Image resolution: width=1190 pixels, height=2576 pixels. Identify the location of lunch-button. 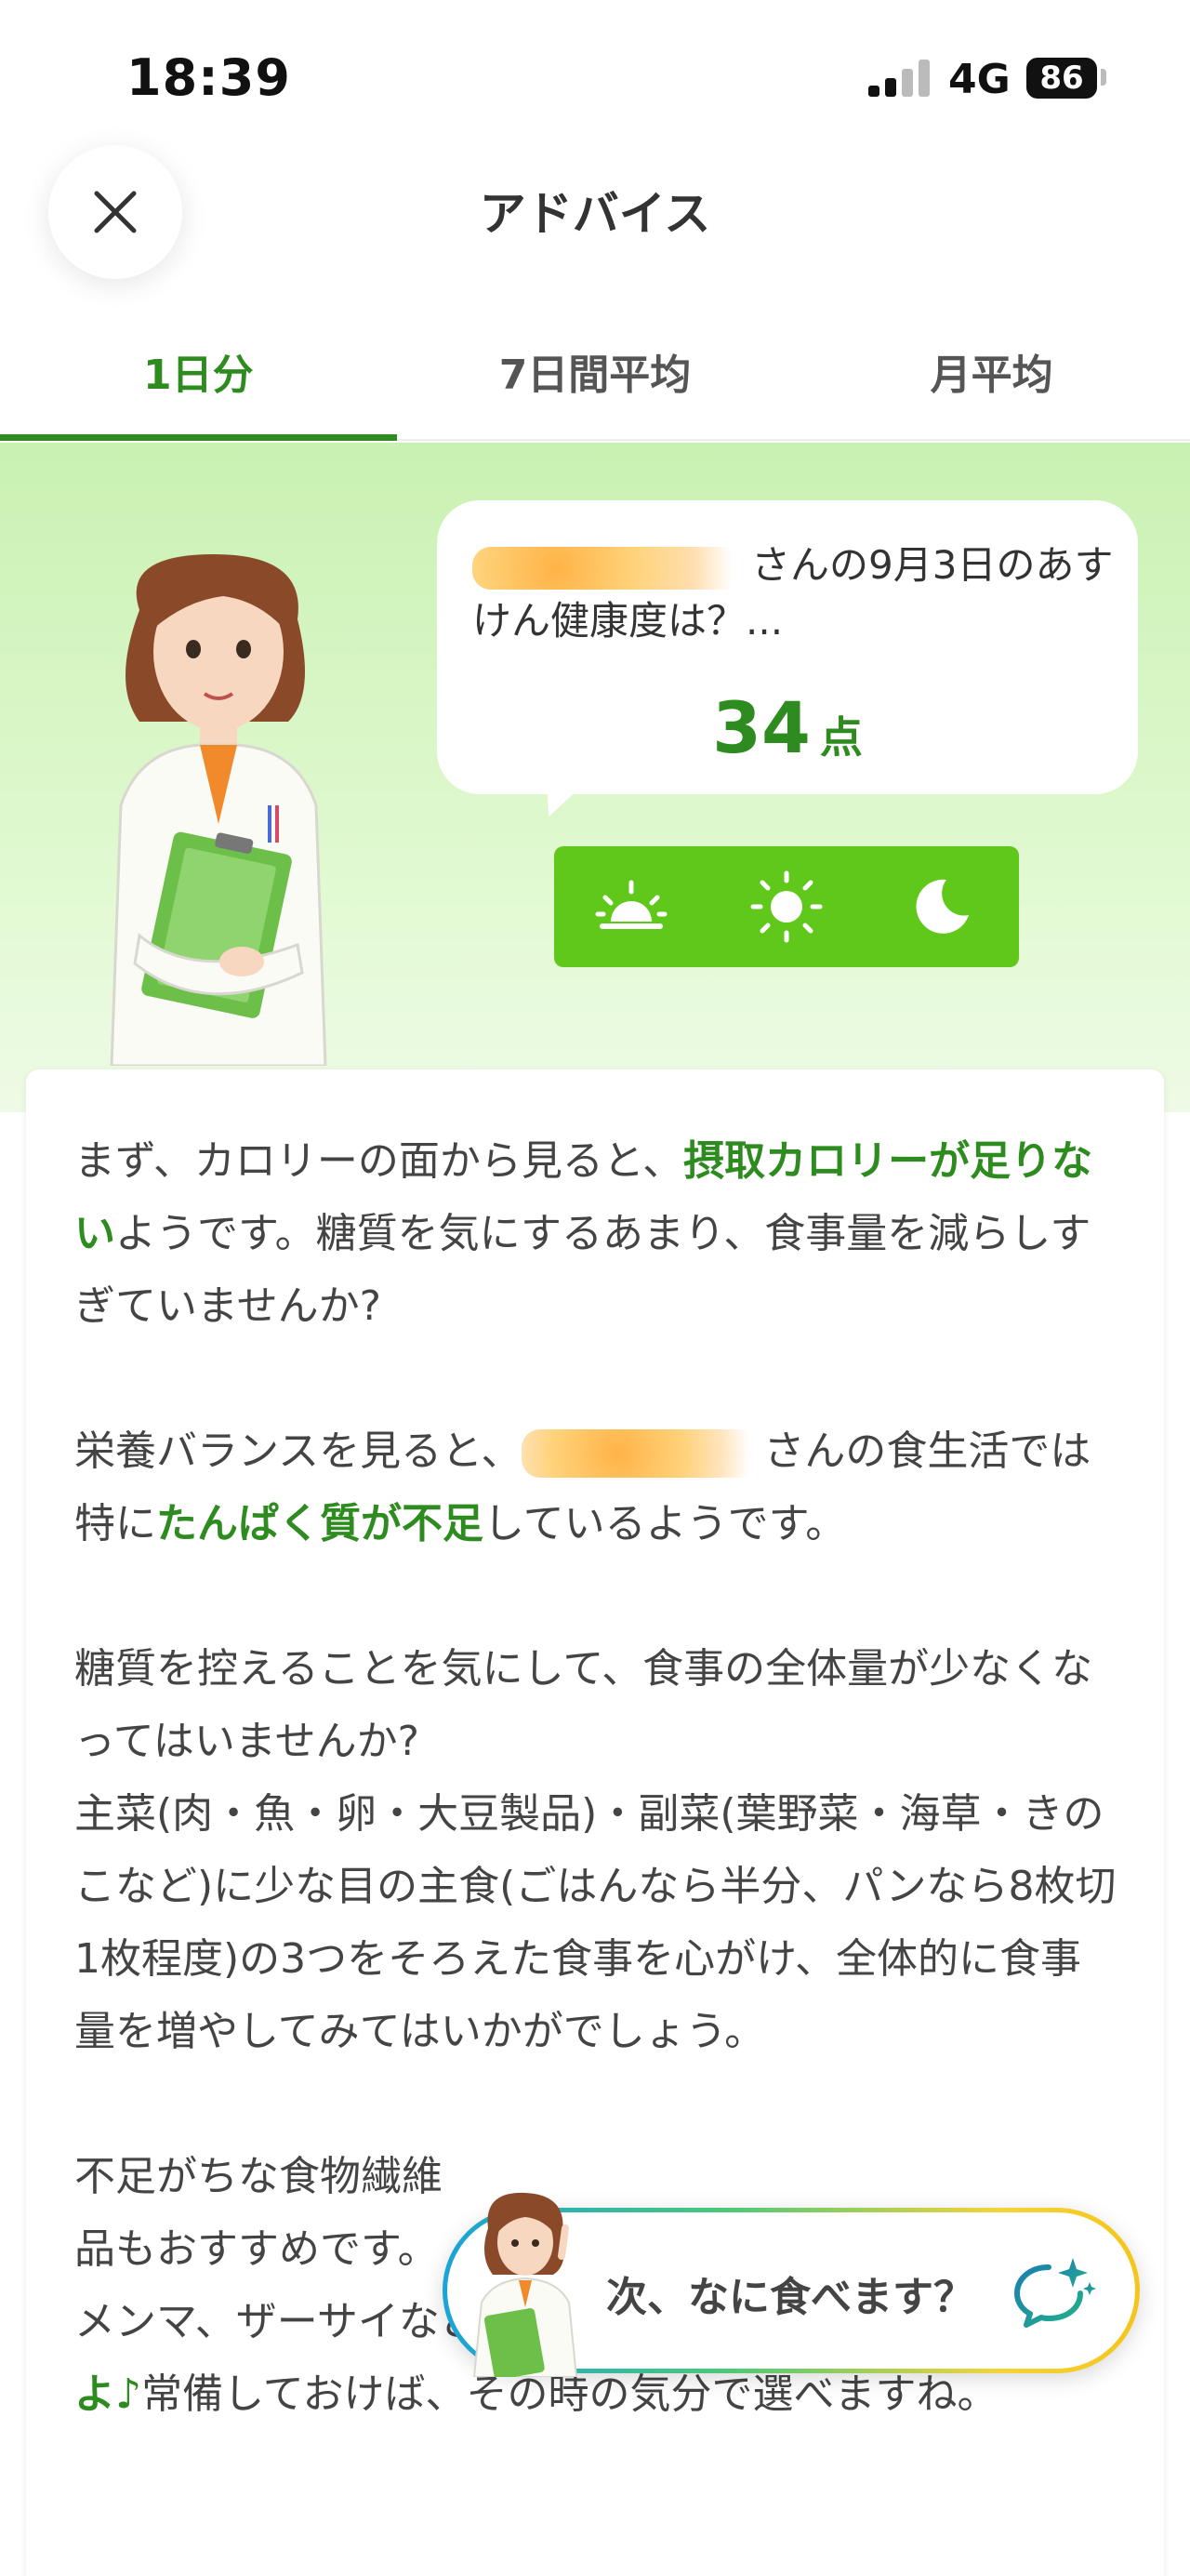
(786, 907).